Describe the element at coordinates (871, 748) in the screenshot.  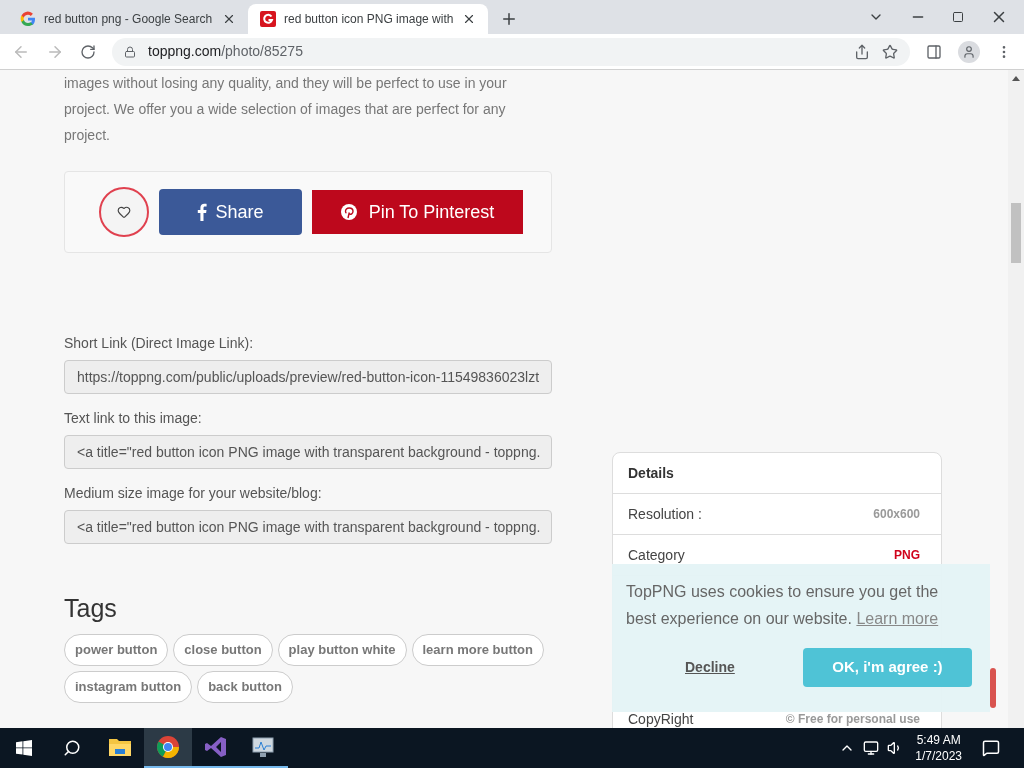
I see `network-icon` at that location.